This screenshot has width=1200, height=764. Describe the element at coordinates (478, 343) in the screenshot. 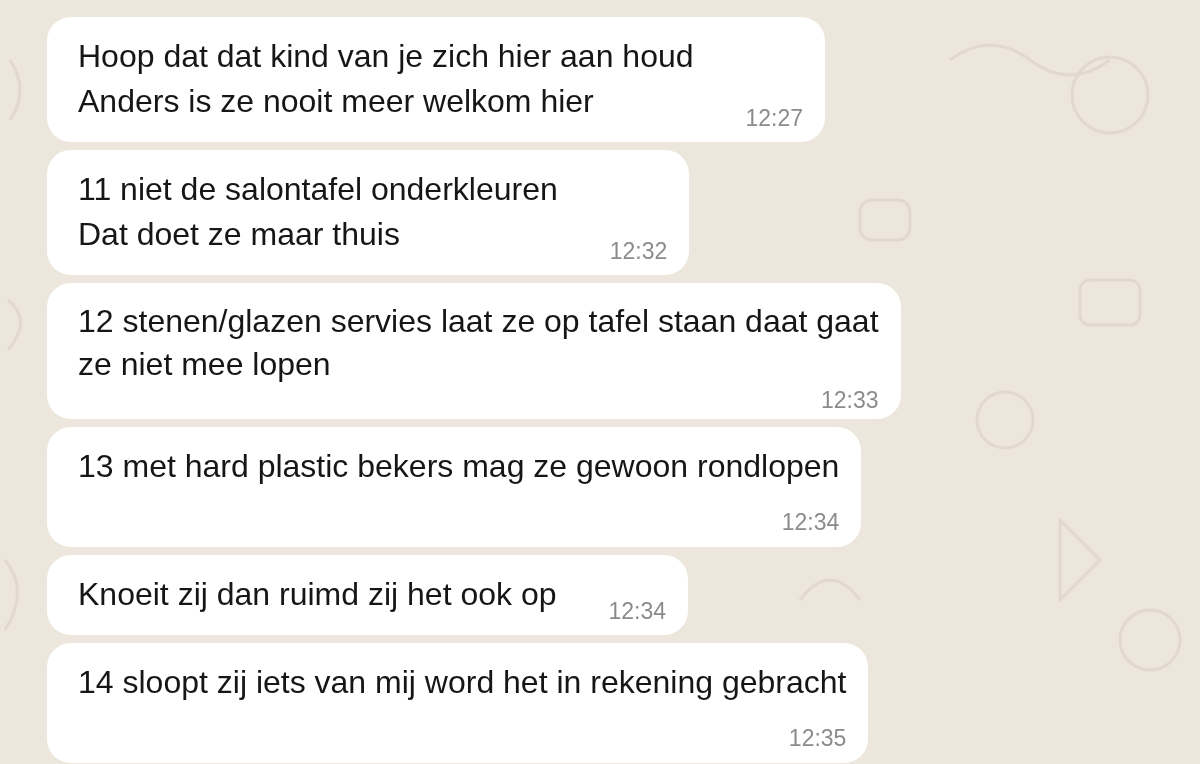

I see `message-text: 12 stenen/glazen servies laat ze op tafel staan daat gaat ze niet mee lopen` at that location.